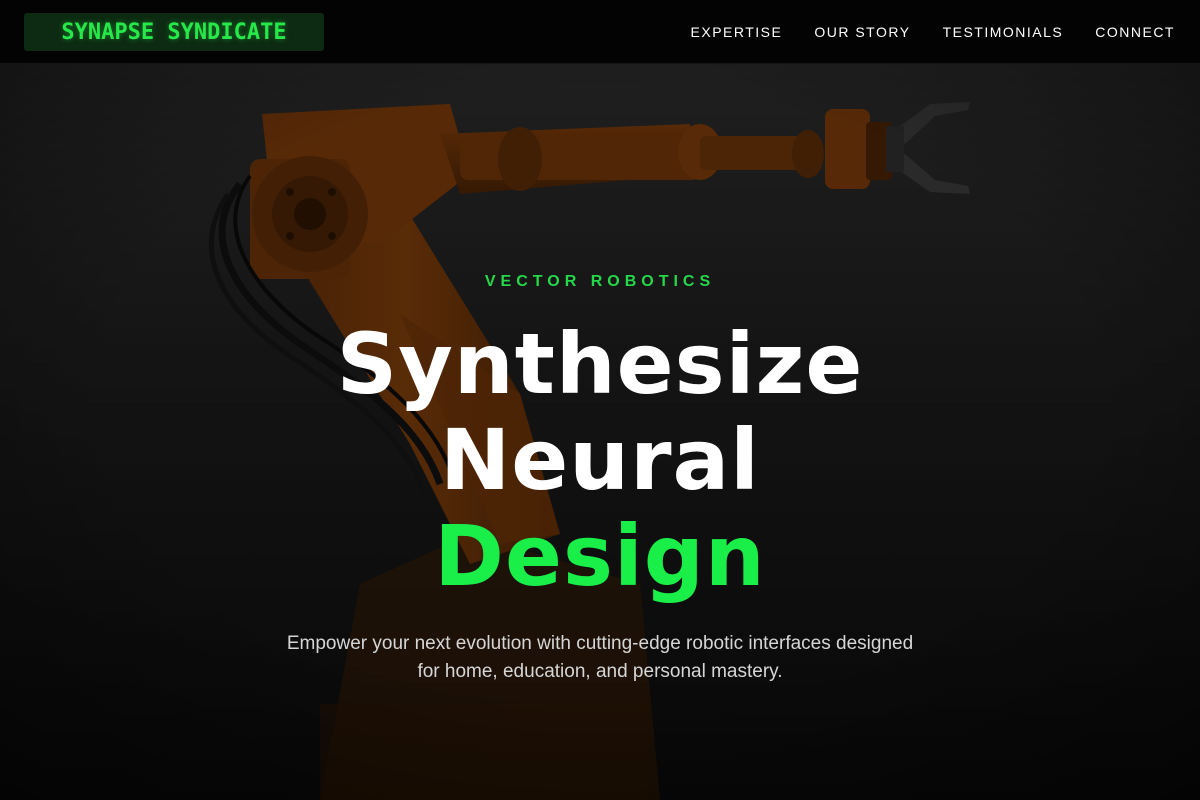 The height and width of the screenshot is (800, 1200). I want to click on nav-link-expertise: EXPERTISE, so click(737, 32).